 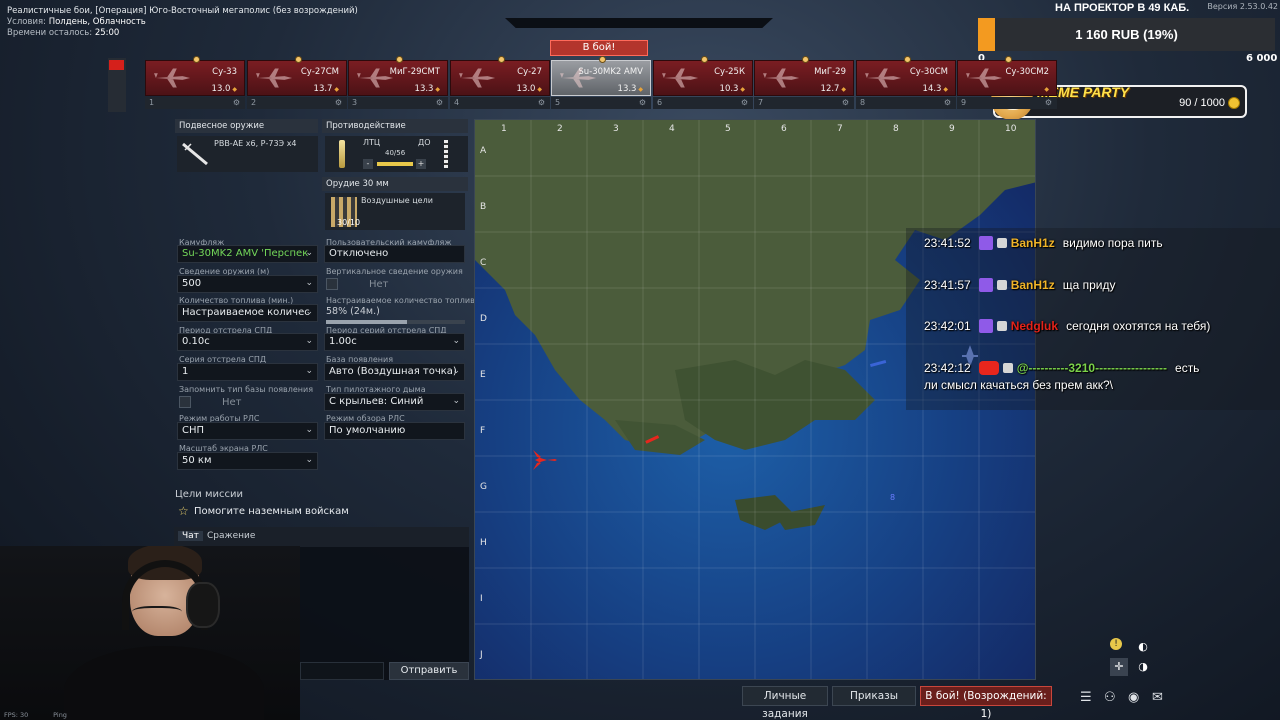 I want to click on cm-period-select: 0.10с ⌄, so click(x=247, y=342).